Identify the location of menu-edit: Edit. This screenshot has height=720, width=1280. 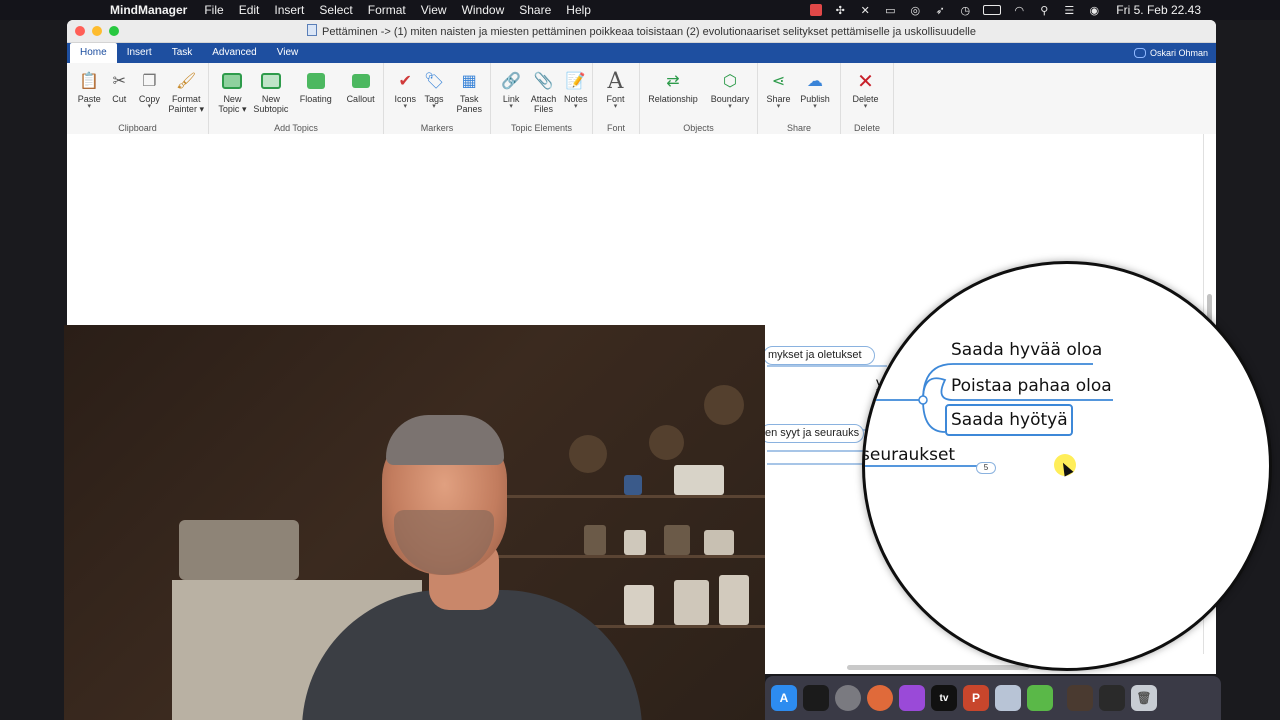
(249, 10).